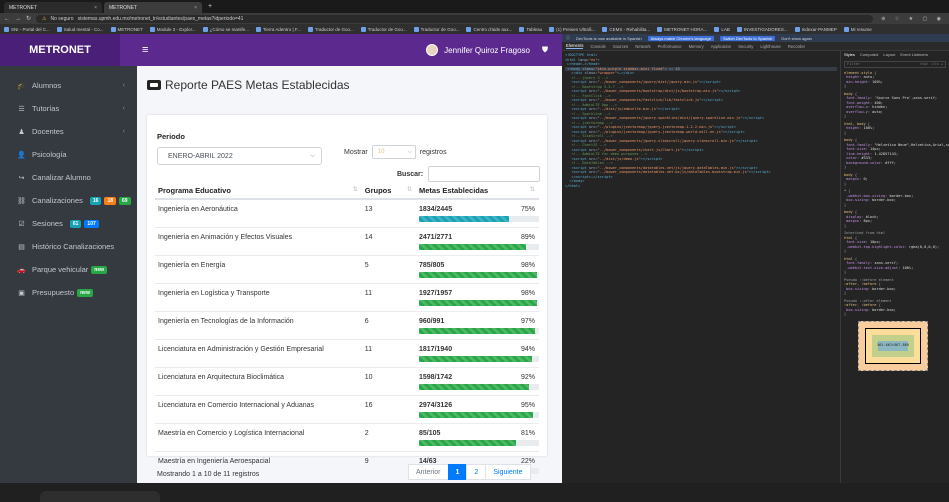 The image size is (949, 502). Describe the element at coordinates (857, 29) in the screenshot. I see `bookmark-item: Mi resume` at that location.